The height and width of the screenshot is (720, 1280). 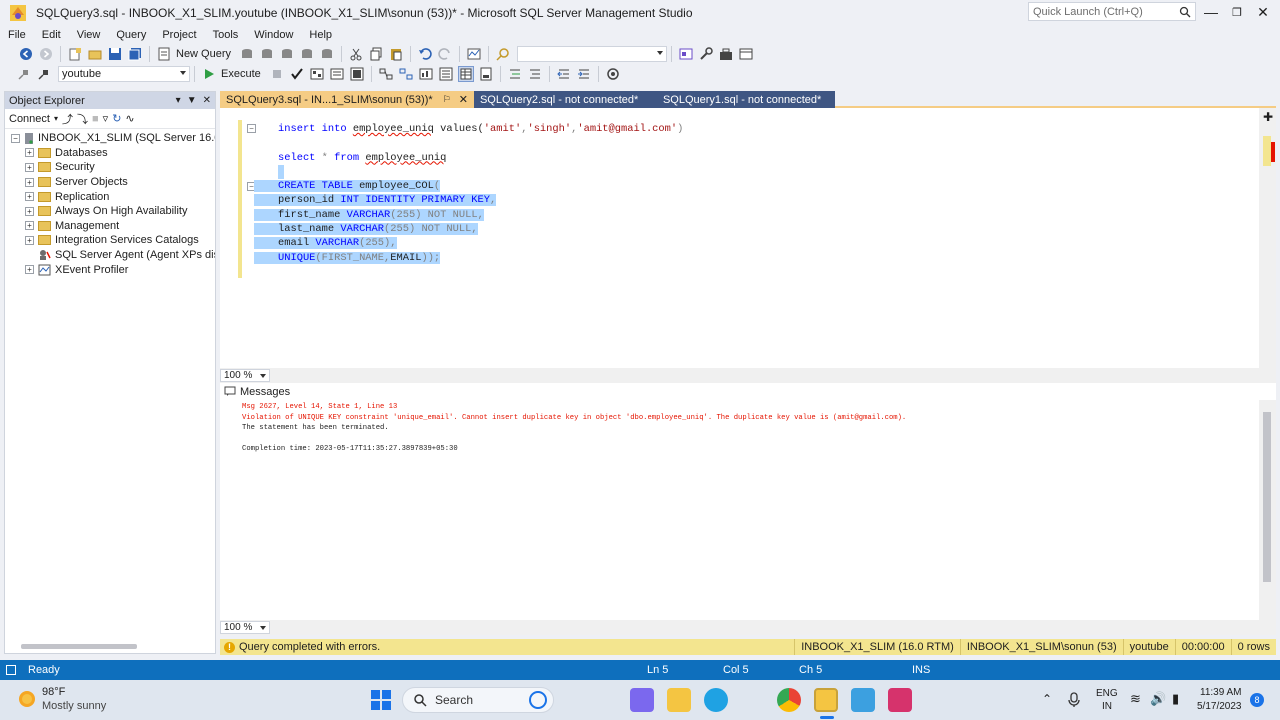 I want to click on find-icon, so click(x=503, y=54).